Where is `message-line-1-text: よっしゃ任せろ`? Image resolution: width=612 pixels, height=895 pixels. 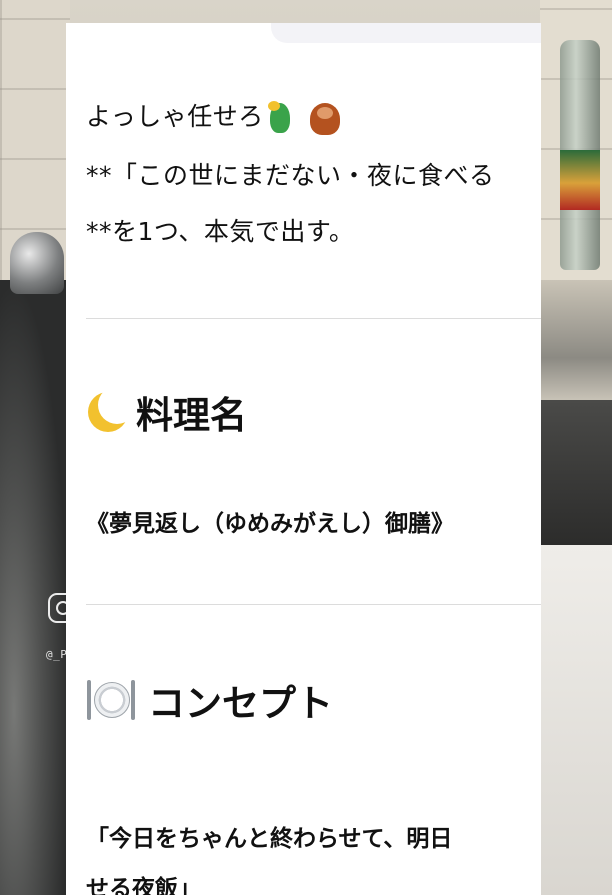
message-line-1-text: よっしゃ任せろ is located at coordinates (175, 116).